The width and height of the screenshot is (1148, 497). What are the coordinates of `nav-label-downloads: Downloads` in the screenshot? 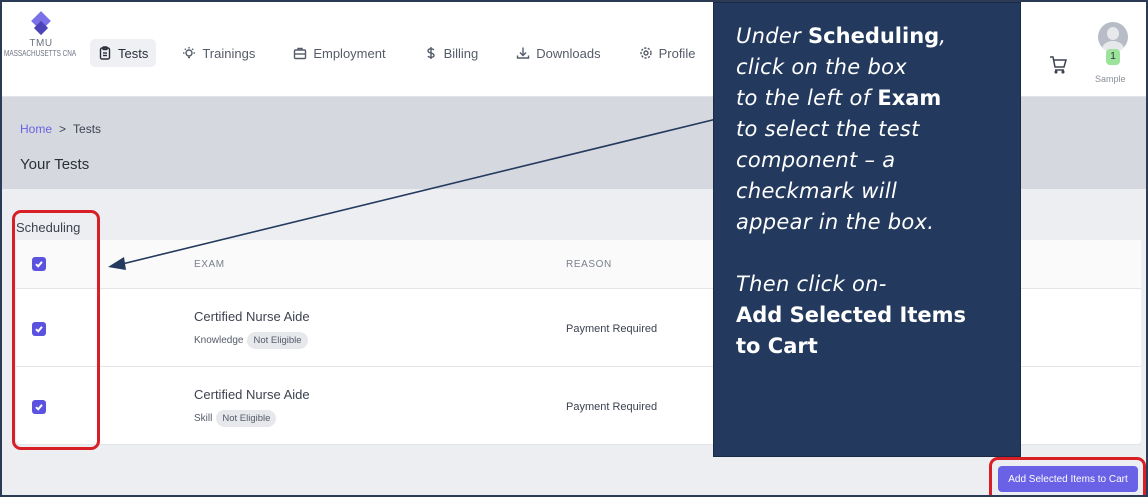 It's located at (568, 53).